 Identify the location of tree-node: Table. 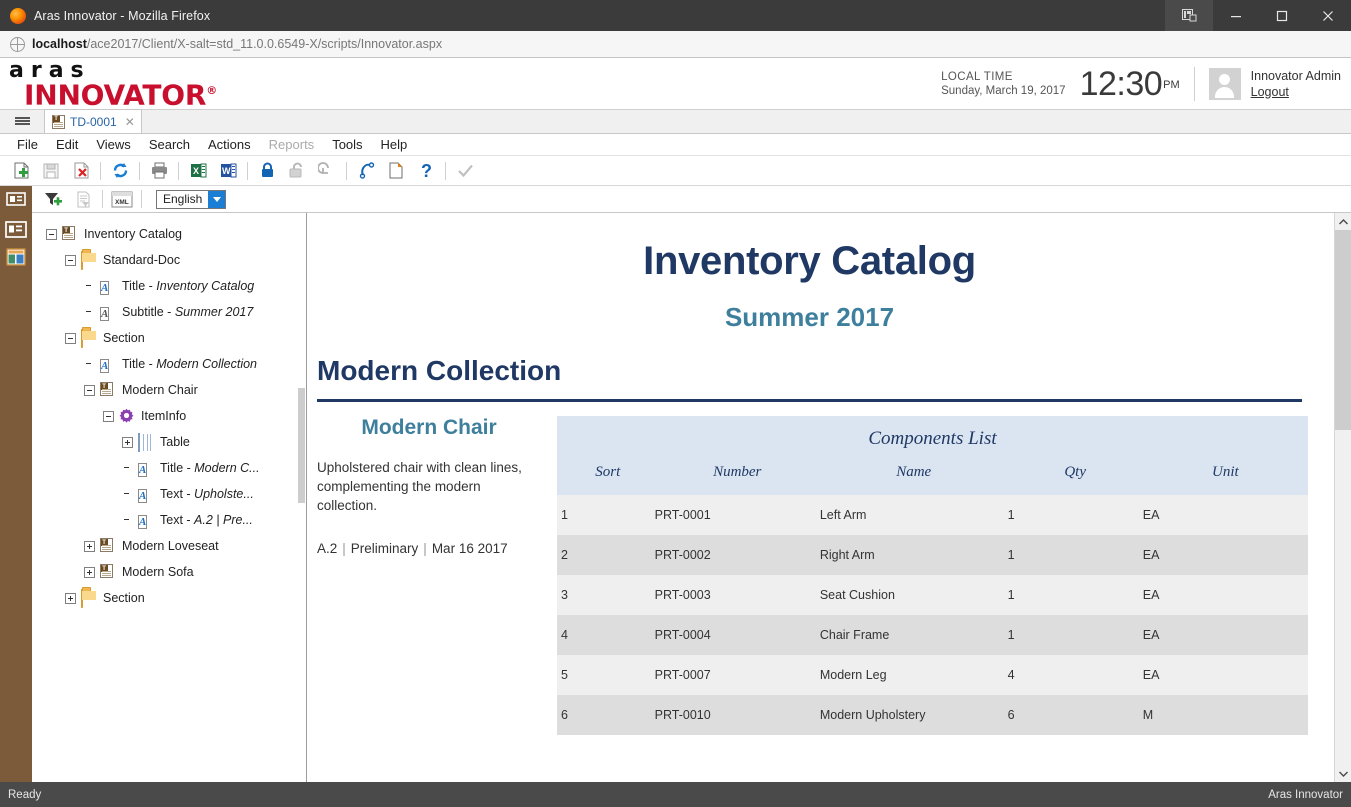
(169, 442).